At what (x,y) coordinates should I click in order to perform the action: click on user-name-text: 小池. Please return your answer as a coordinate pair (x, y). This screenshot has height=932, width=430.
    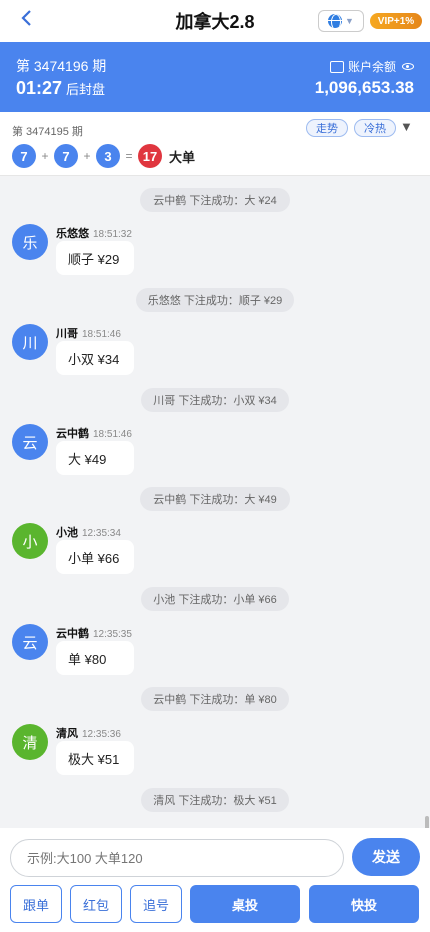
    Looking at the image, I should click on (67, 533).